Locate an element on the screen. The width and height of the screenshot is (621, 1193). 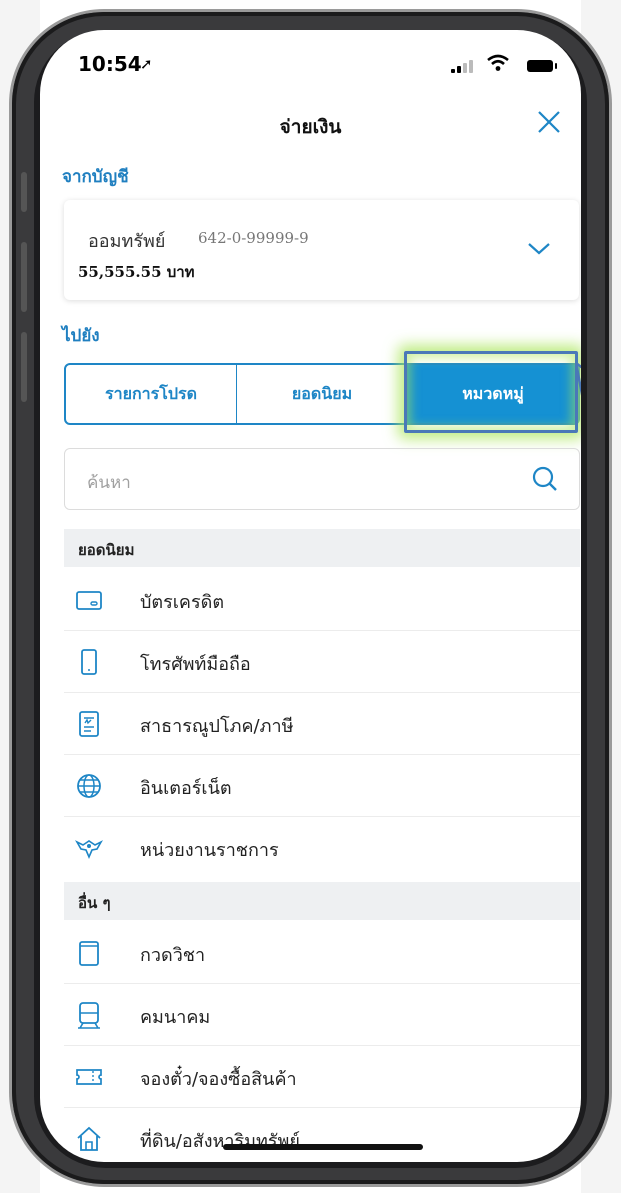
list-item-label: จองตั๋ว/จองซื้อสินค้า is located at coordinates (218, 1079).